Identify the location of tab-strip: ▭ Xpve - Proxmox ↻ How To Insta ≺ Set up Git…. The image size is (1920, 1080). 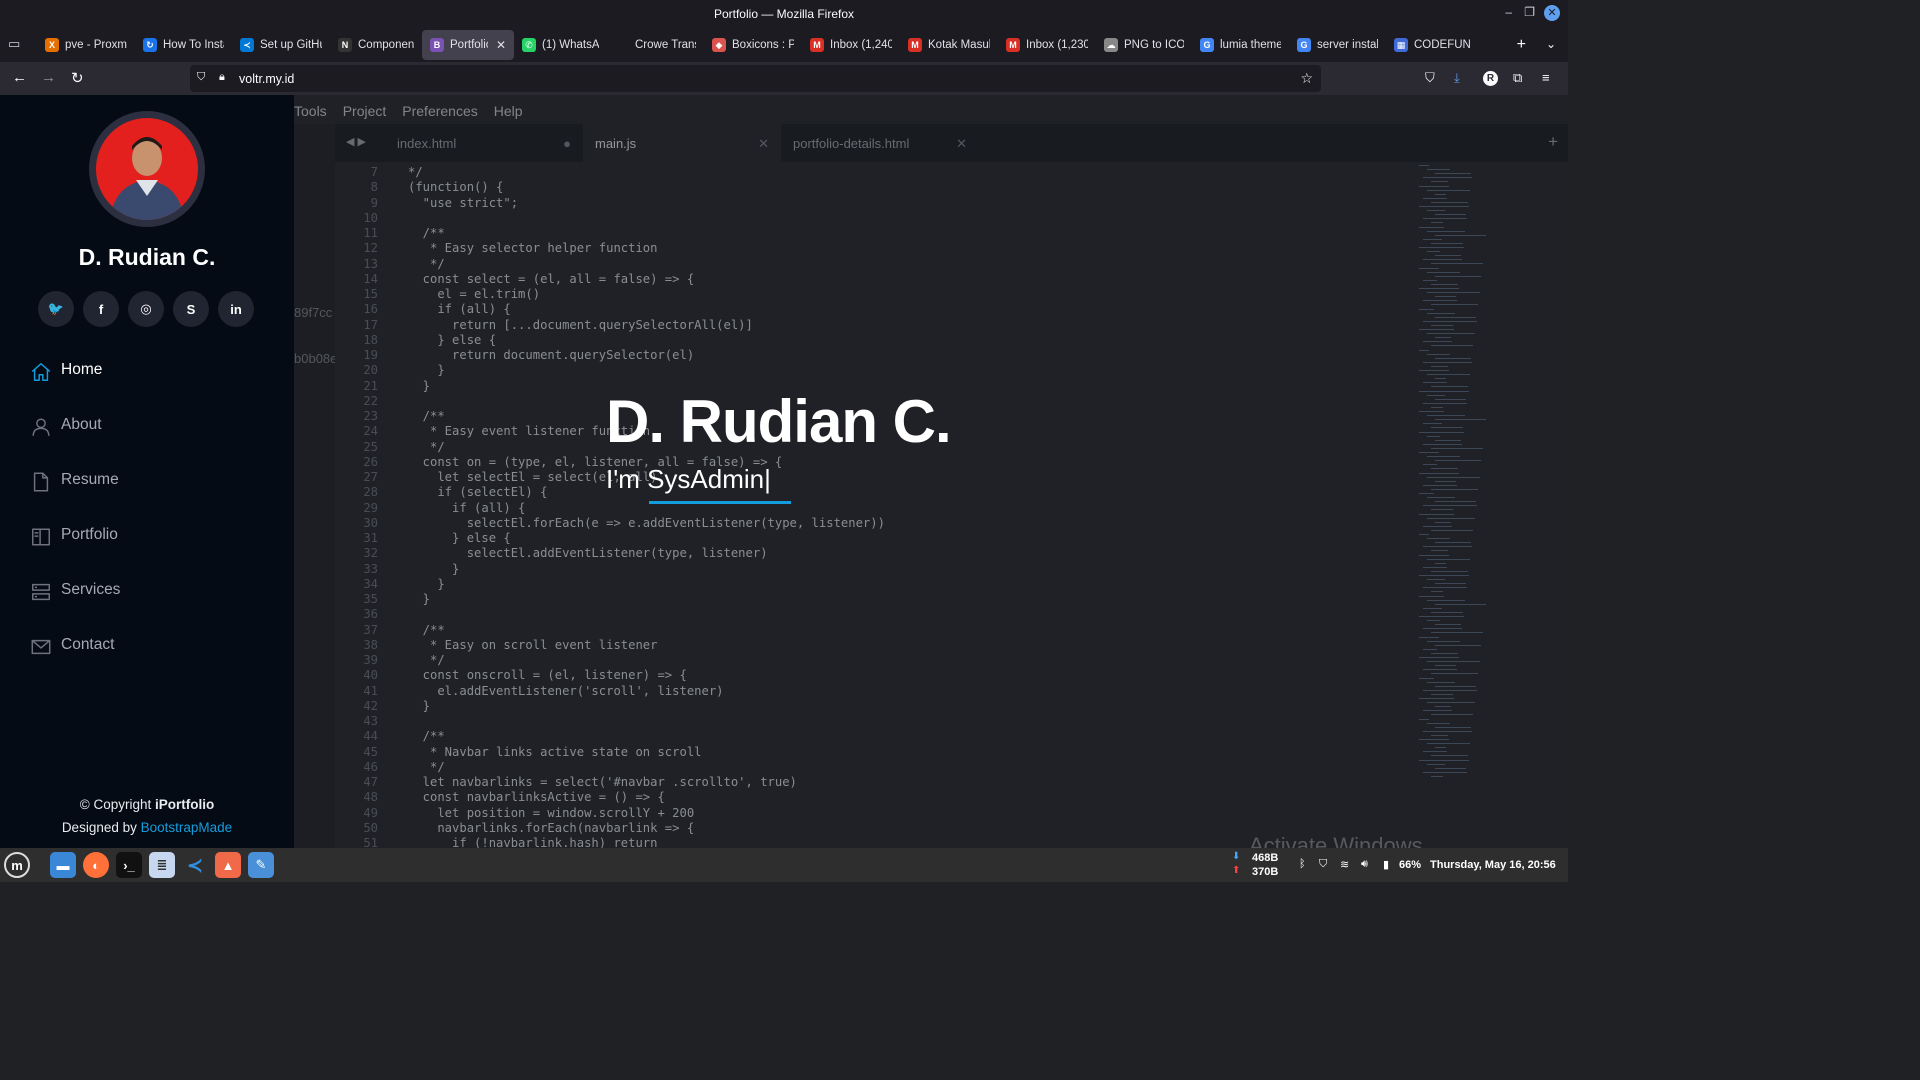
(784, 45).